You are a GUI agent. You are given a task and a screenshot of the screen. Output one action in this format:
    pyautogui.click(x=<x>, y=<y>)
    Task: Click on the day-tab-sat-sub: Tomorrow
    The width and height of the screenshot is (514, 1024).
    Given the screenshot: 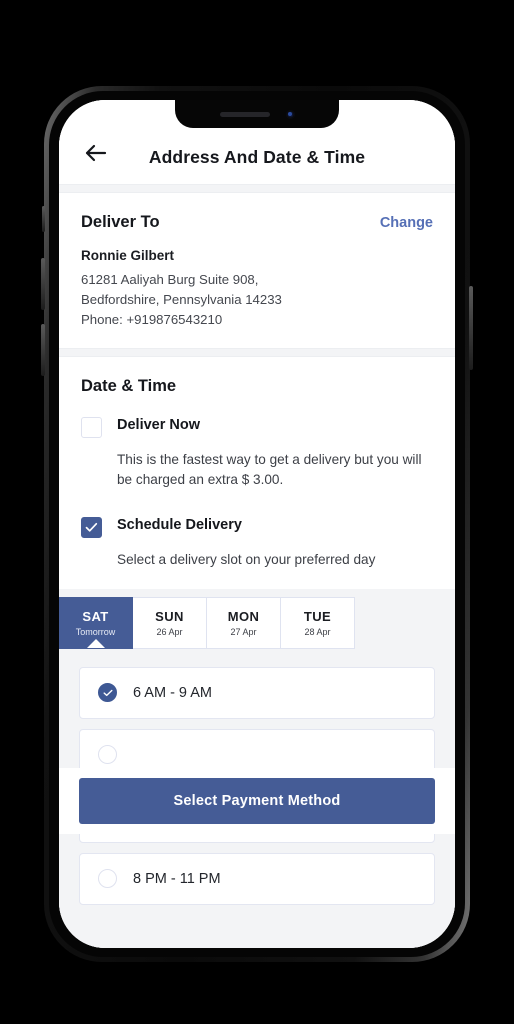 What is the action you would take?
    pyautogui.click(x=95, y=631)
    